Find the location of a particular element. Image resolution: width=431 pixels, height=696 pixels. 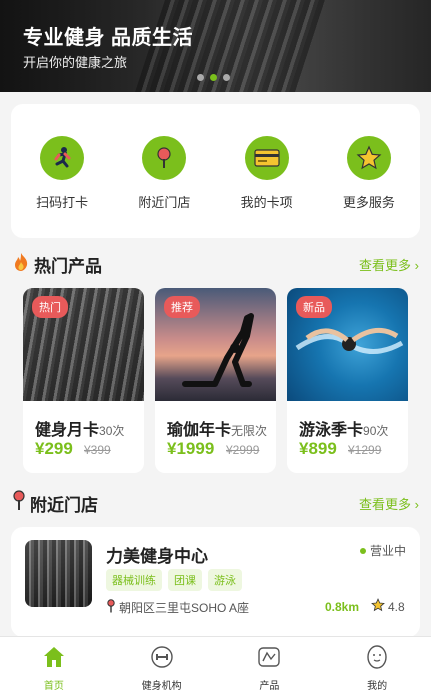

section-title: 热门产品 is located at coordinates (68, 266).